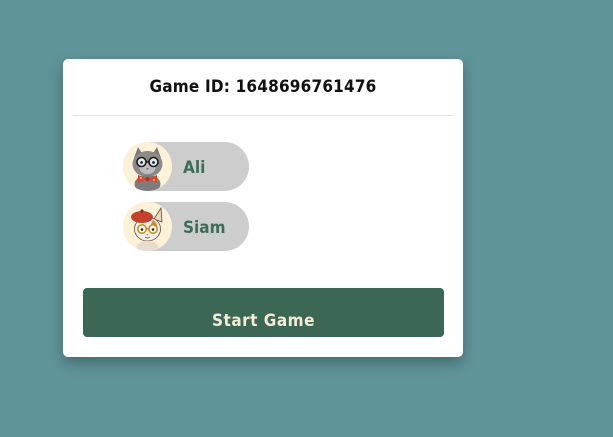  What do you see at coordinates (263, 87) in the screenshot?
I see `game-id-title: Game ID: 1648696761476` at bounding box center [263, 87].